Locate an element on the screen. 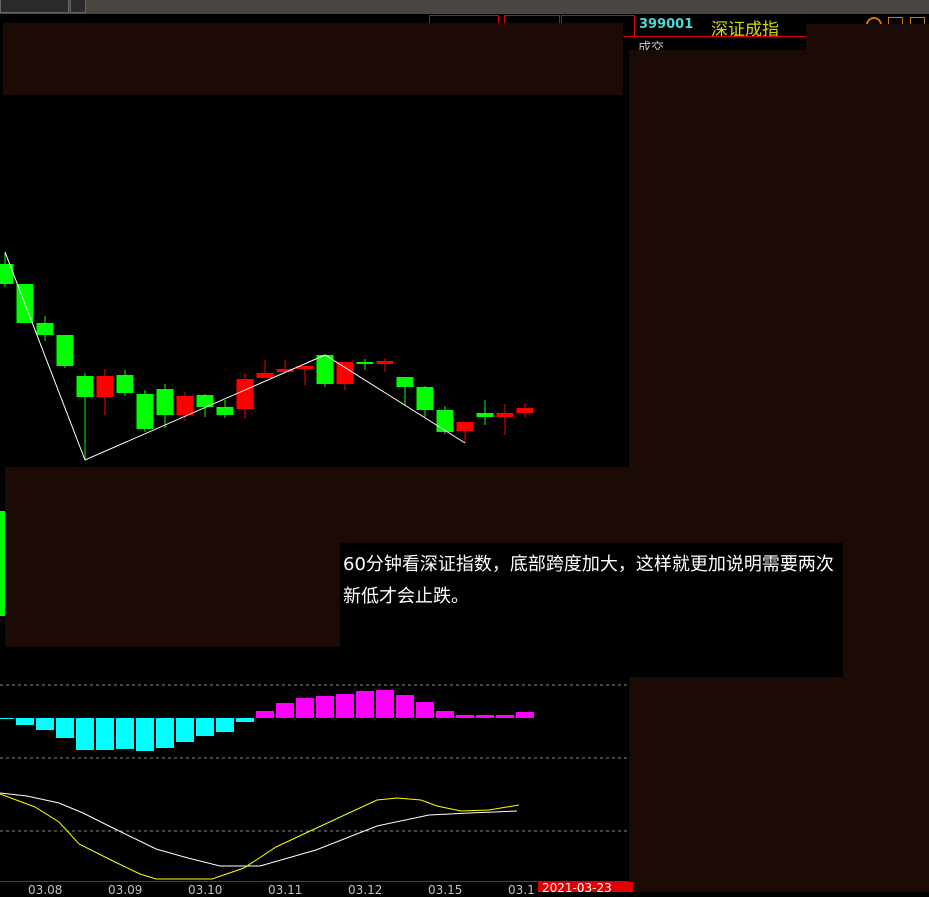  date-label: 03.09 is located at coordinates (125, 890).